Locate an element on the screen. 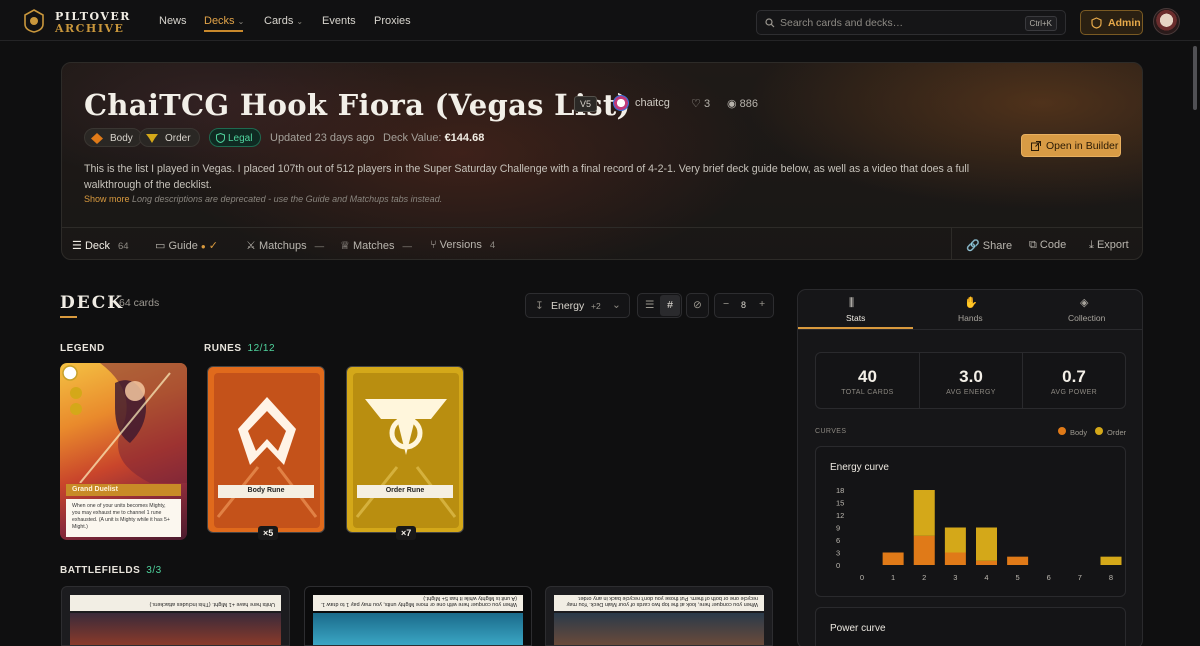 The height and width of the screenshot is (646, 1200). open-in-builder-button: Open in Builder is located at coordinates (1071, 145).